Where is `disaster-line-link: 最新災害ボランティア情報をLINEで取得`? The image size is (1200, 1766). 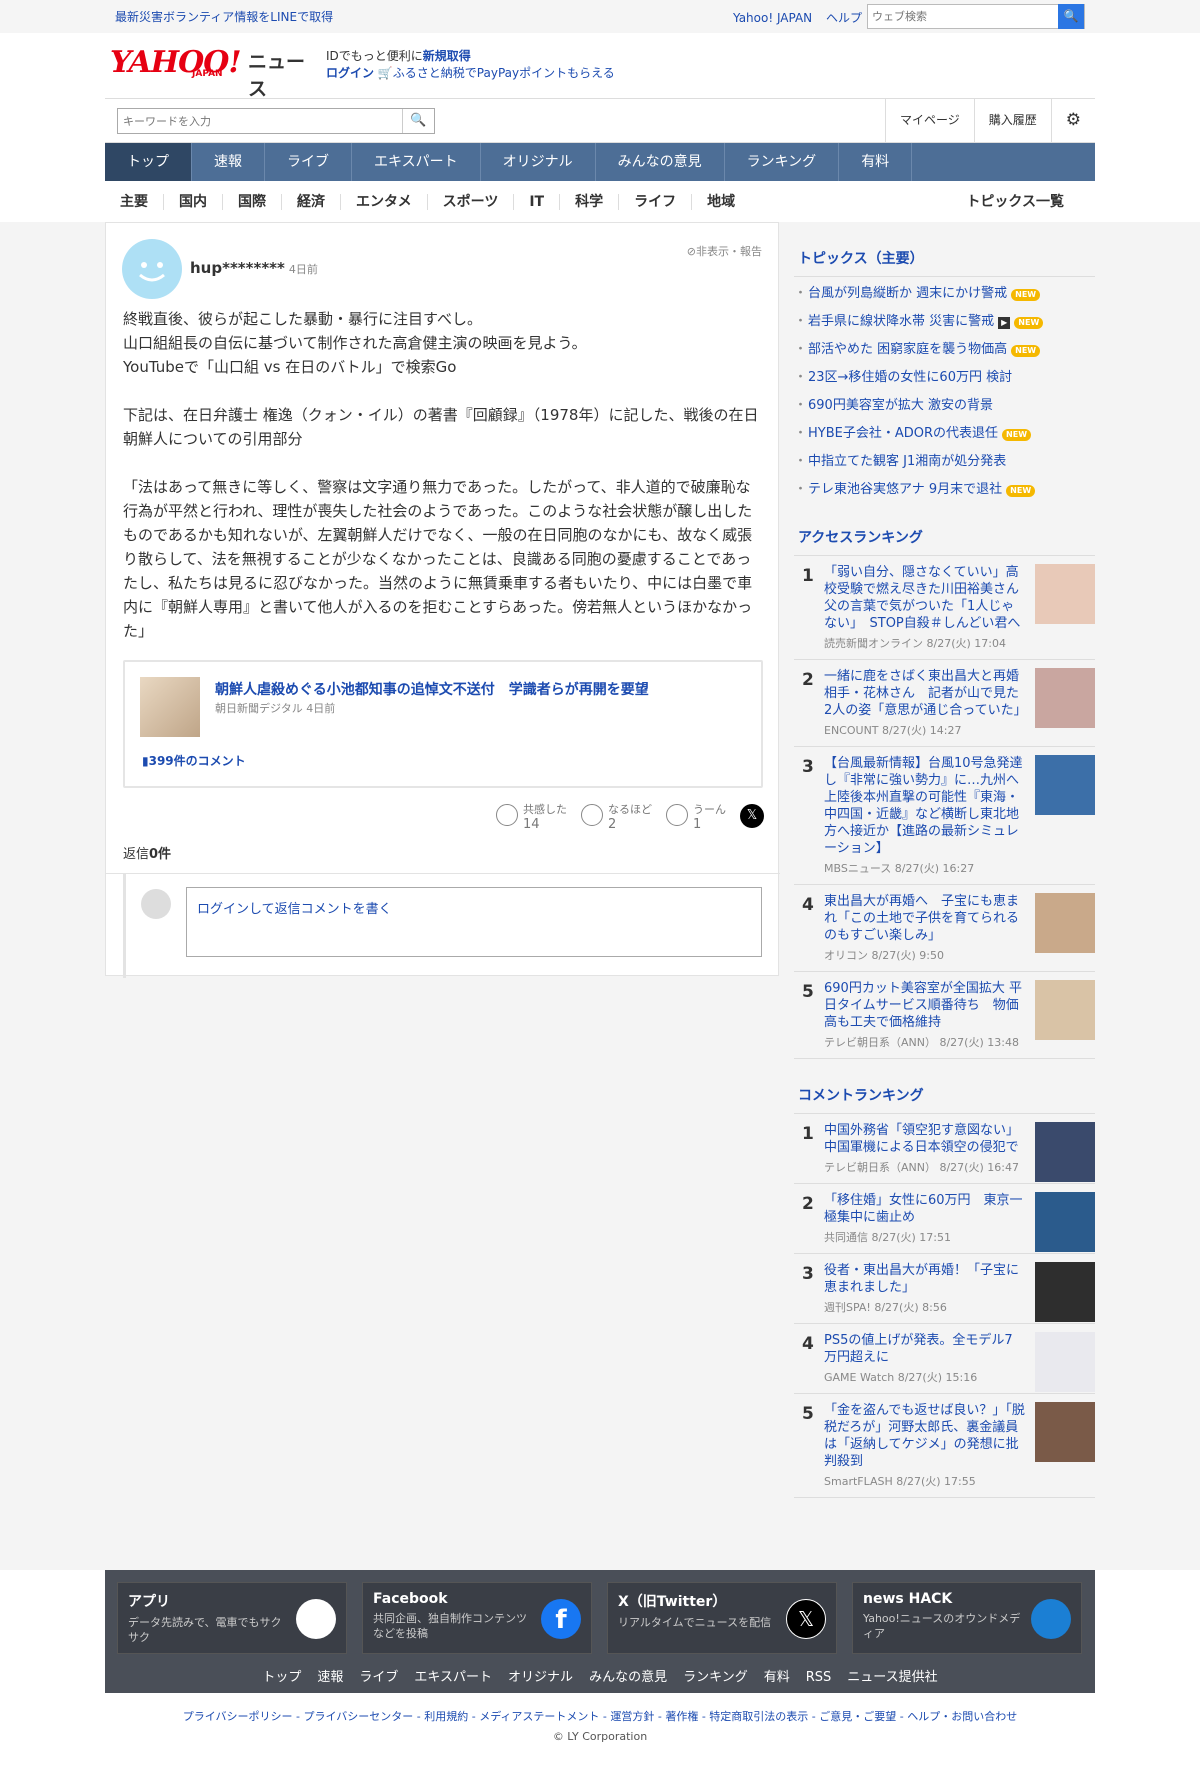
disaster-line-link: 最新災害ボランティア情報をLINEで取得 is located at coordinates (224, 16).